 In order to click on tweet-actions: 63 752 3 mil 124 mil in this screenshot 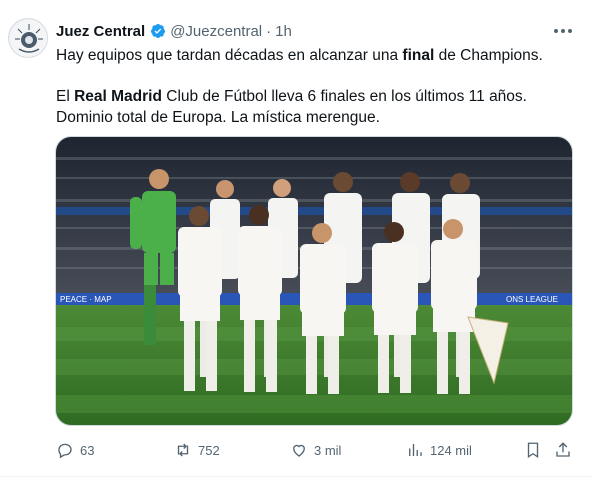, I will do `click(316, 450)`.